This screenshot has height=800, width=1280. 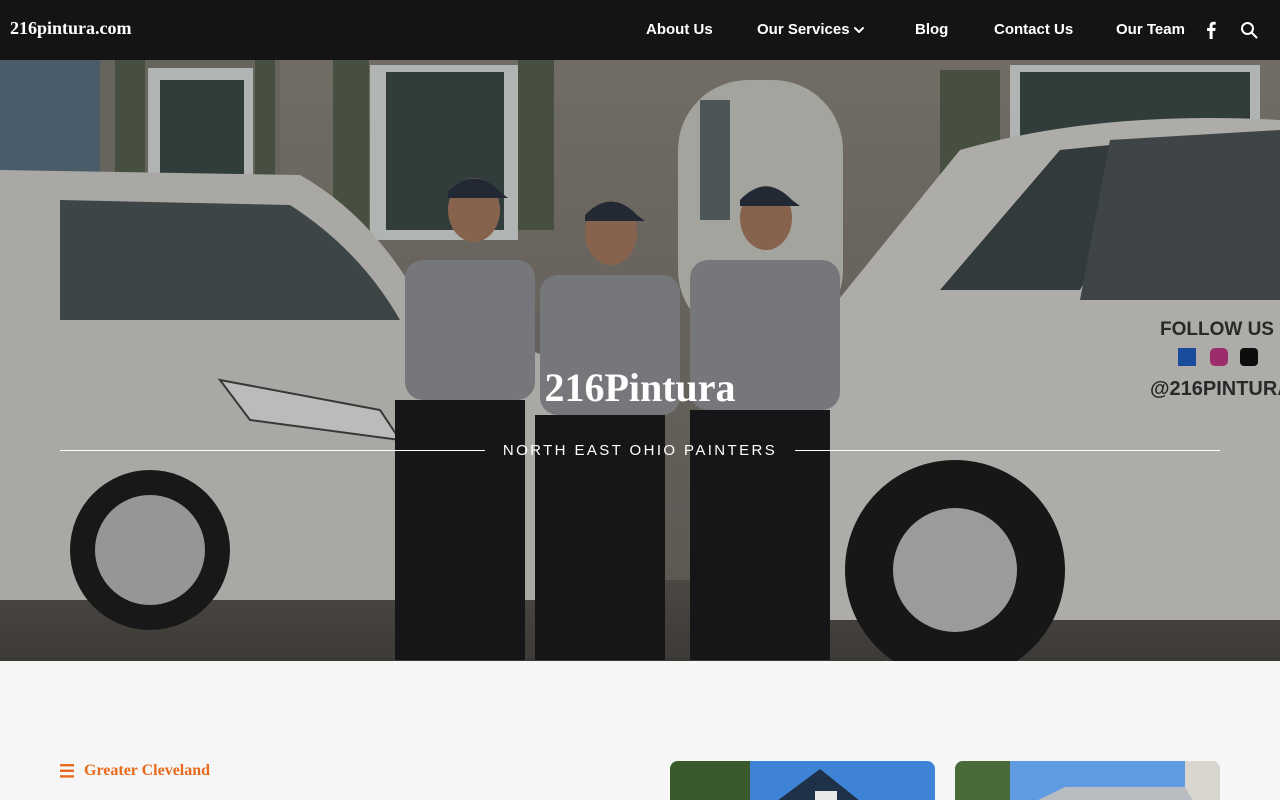 What do you see at coordinates (71, 28) in the screenshot?
I see `site-brand-link: 216pintura.com` at bounding box center [71, 28].